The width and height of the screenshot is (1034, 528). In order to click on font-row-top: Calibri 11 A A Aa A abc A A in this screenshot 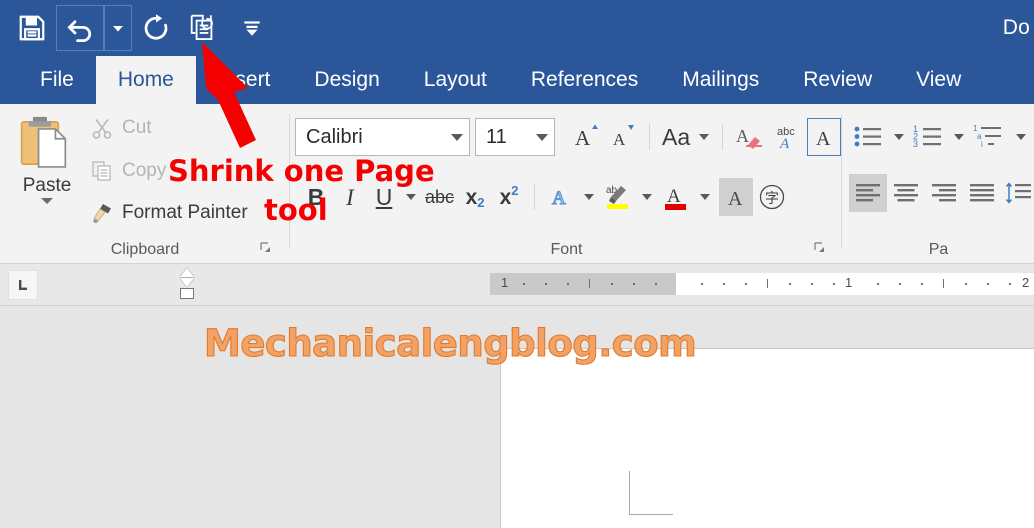, I will do `click(566, 137)`.